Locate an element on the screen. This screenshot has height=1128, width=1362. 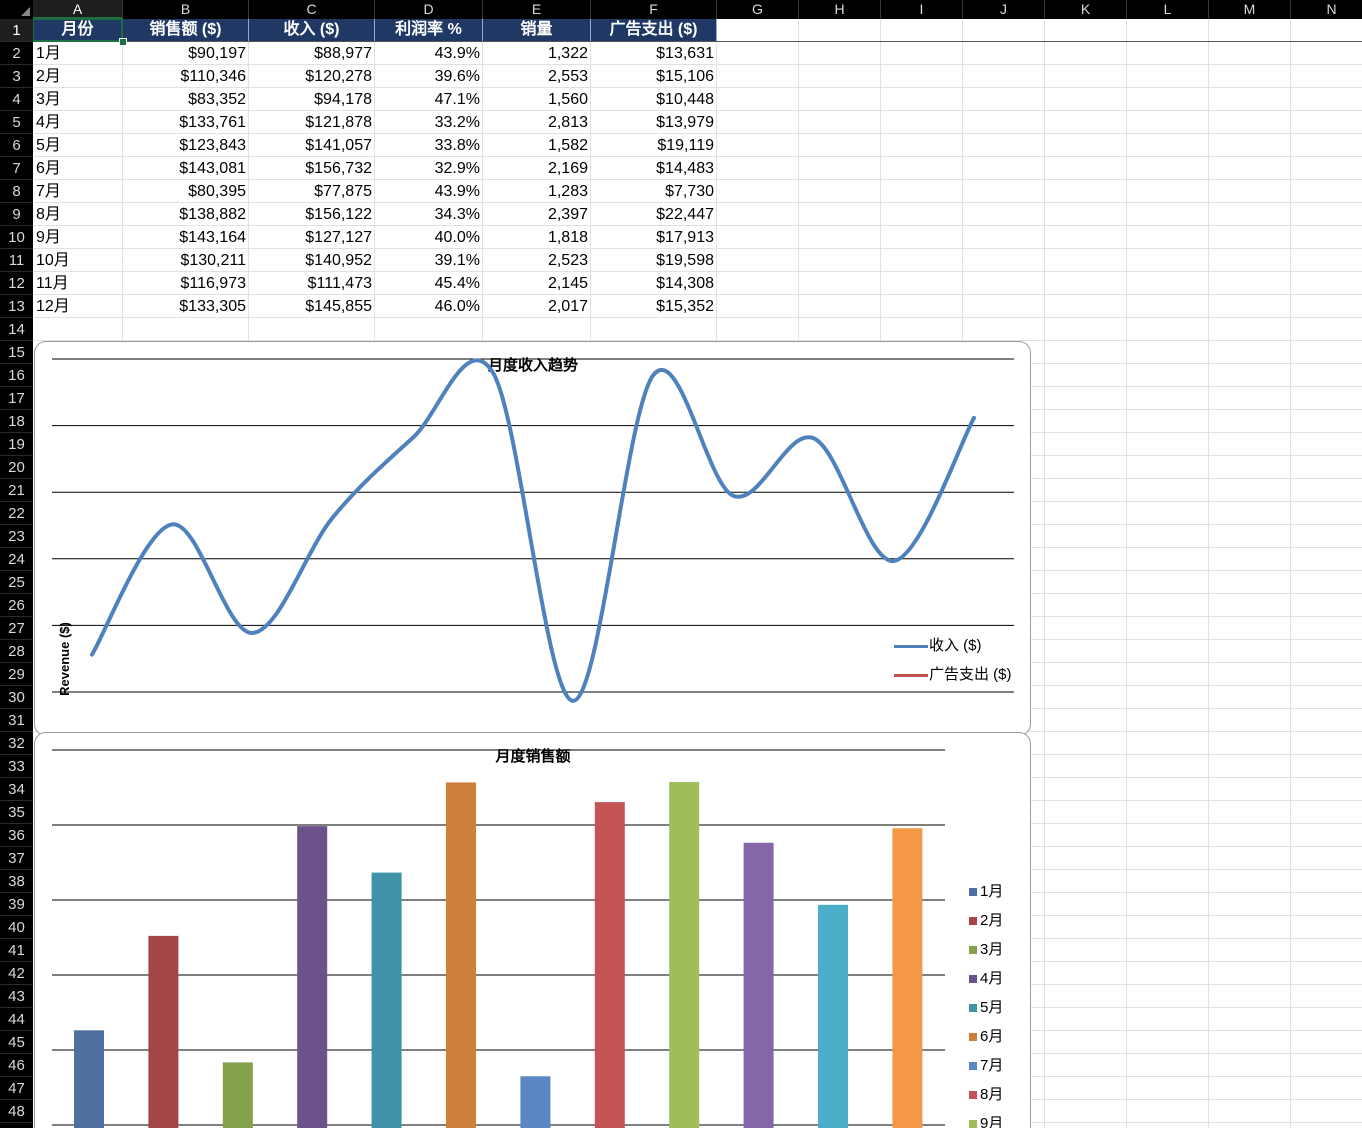
table-cell: $141,057 is located at coordinates (312, 145).